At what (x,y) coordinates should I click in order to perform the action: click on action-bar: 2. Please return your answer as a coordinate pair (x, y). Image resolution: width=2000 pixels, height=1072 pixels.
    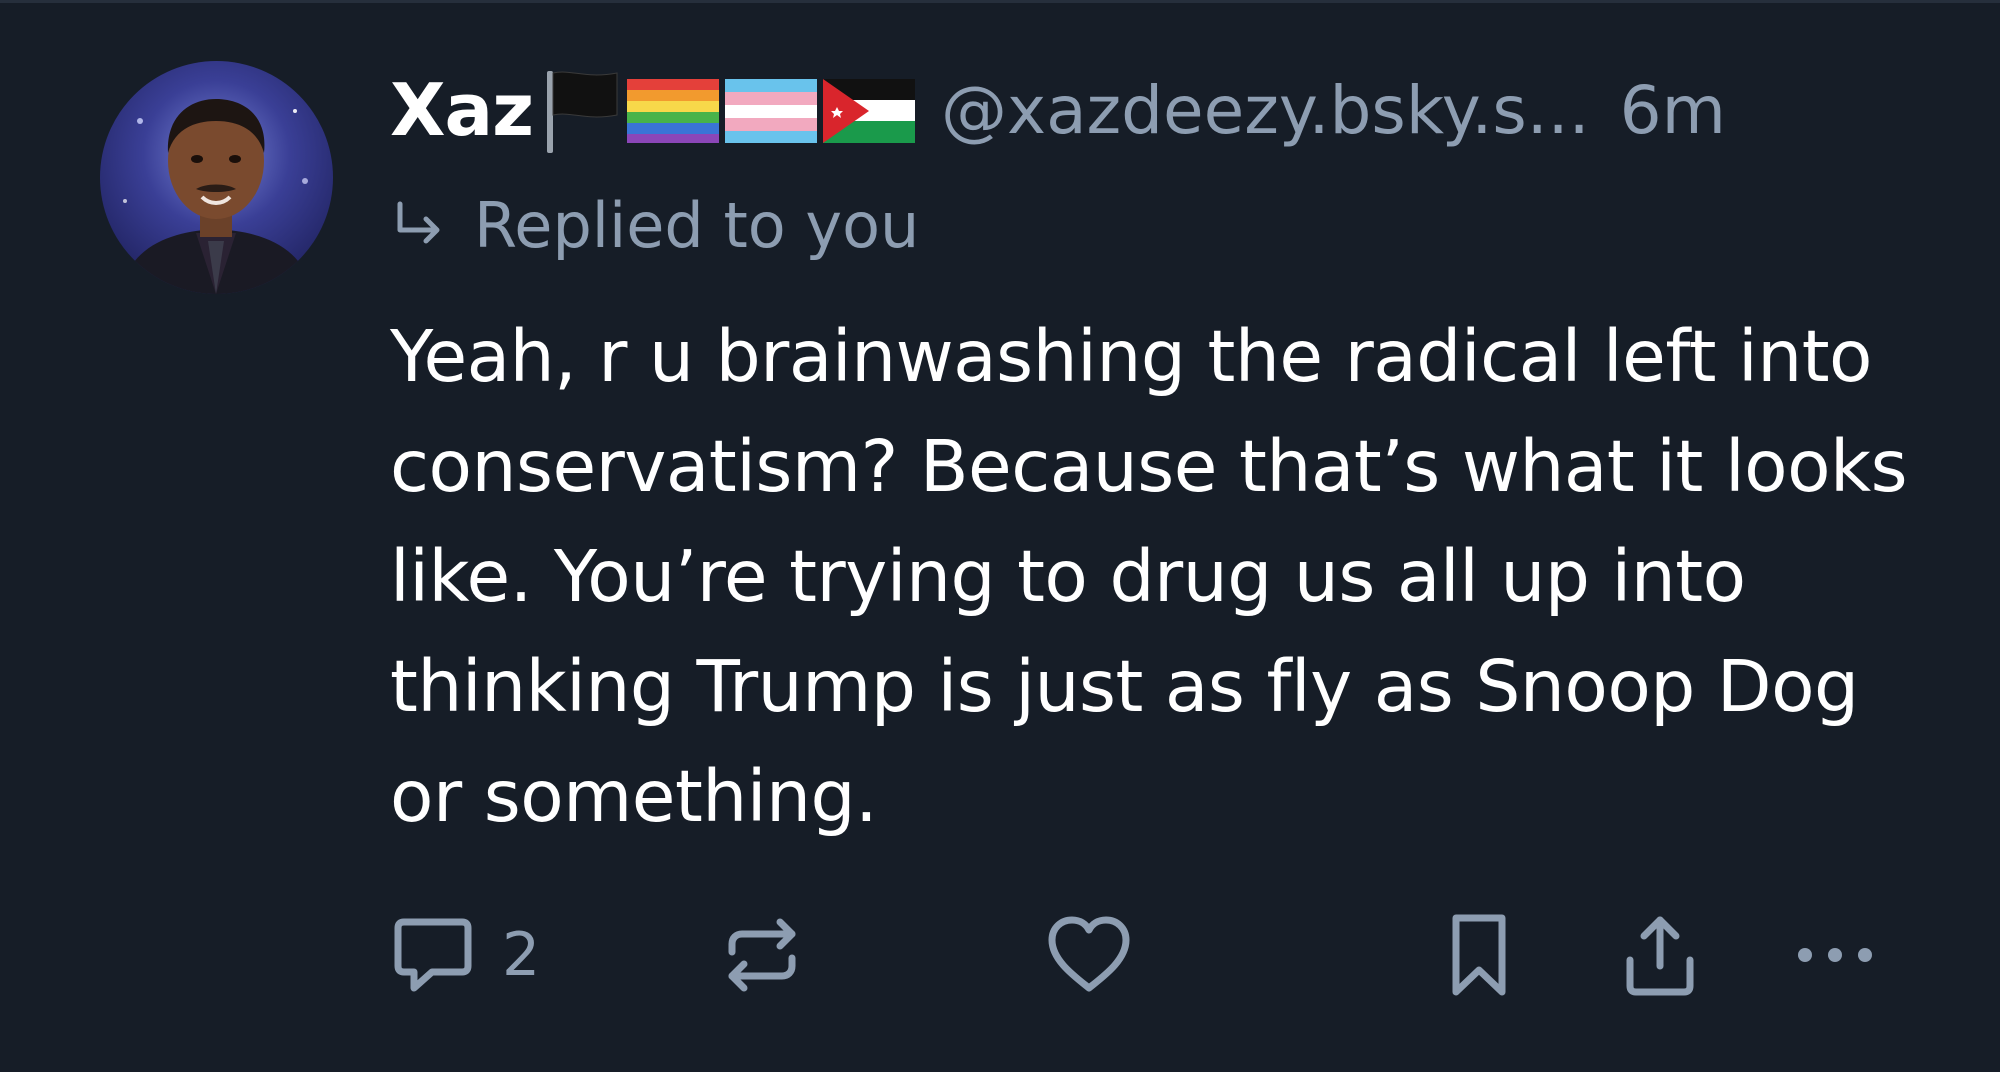
    Looking at the image, I should click on (1140, 955).